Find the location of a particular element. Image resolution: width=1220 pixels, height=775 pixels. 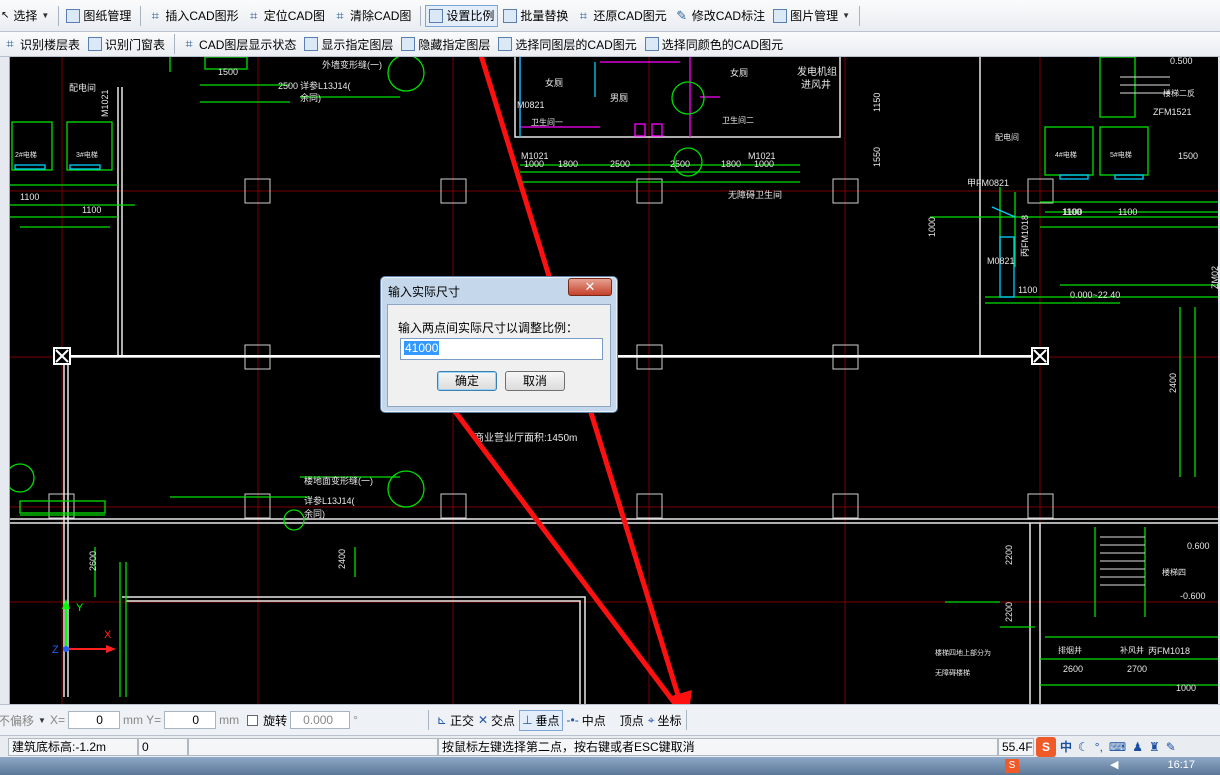

modify-dim-icon: ✎ is located at coordinates (682, 15).